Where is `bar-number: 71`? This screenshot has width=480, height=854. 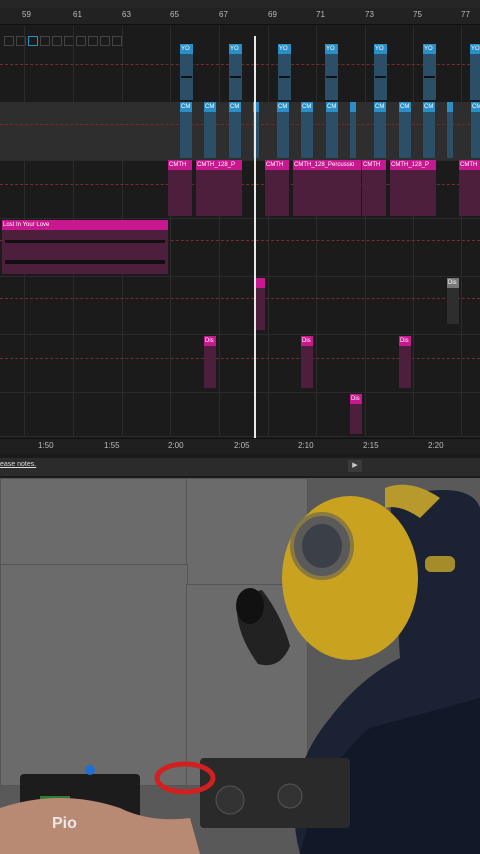 bar-number: 71 is located at coordinates (320, 14).